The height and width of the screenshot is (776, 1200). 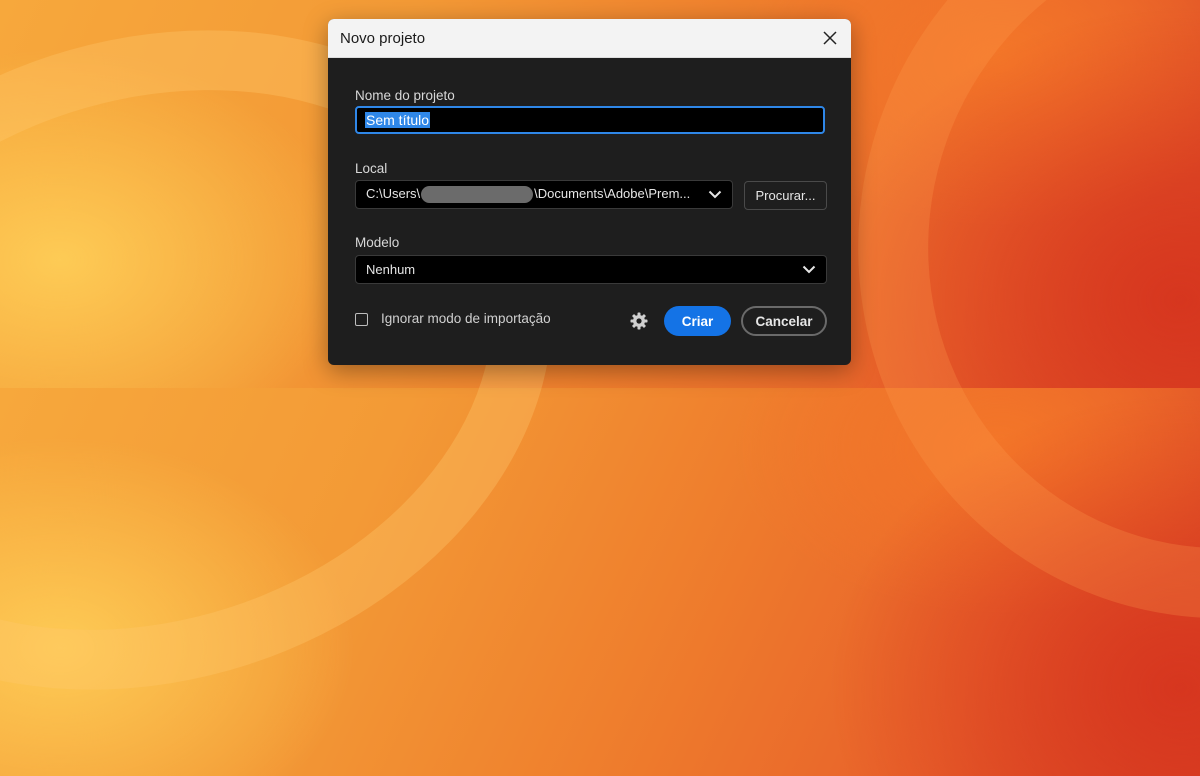 What do you see at coordinates (466, 318) in the screenshot?
I see `ignore-import-label: Ignorar modo de importação` at bounding box center [466, 318].